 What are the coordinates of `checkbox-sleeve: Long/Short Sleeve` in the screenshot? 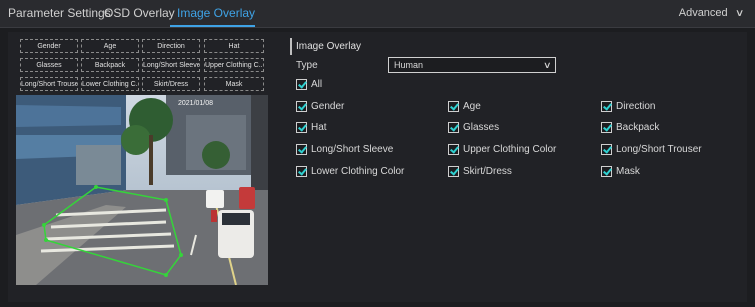 It's located at (344, 149).